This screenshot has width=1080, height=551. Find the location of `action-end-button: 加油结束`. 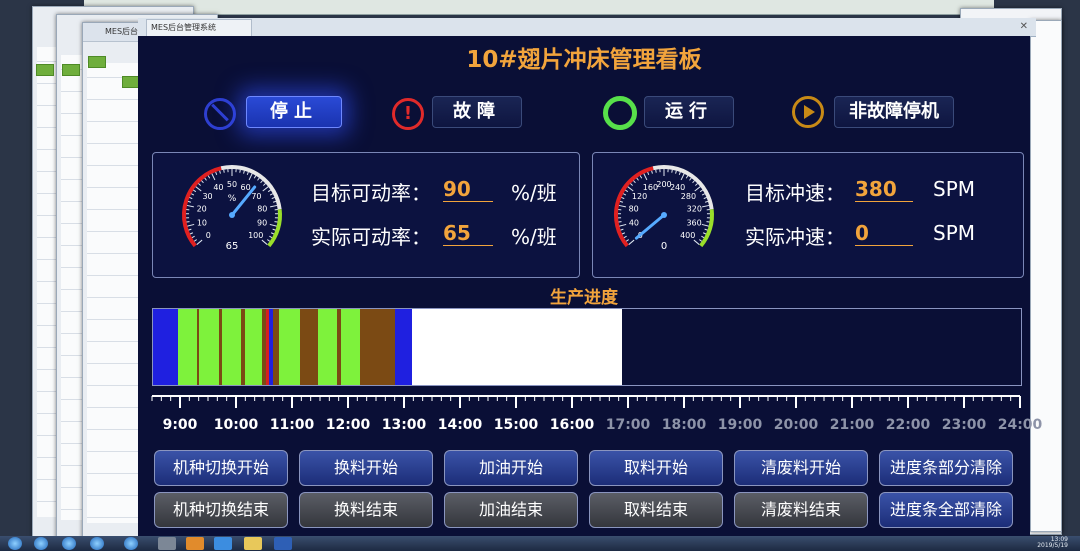

action-end-button: 加油结束 is located at coordinates (511, 510).